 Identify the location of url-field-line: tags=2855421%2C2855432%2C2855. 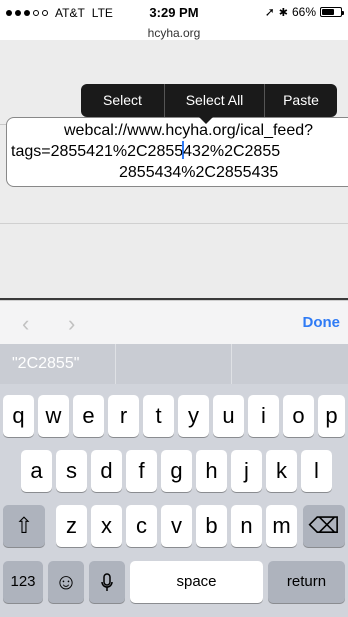
(177, 151).